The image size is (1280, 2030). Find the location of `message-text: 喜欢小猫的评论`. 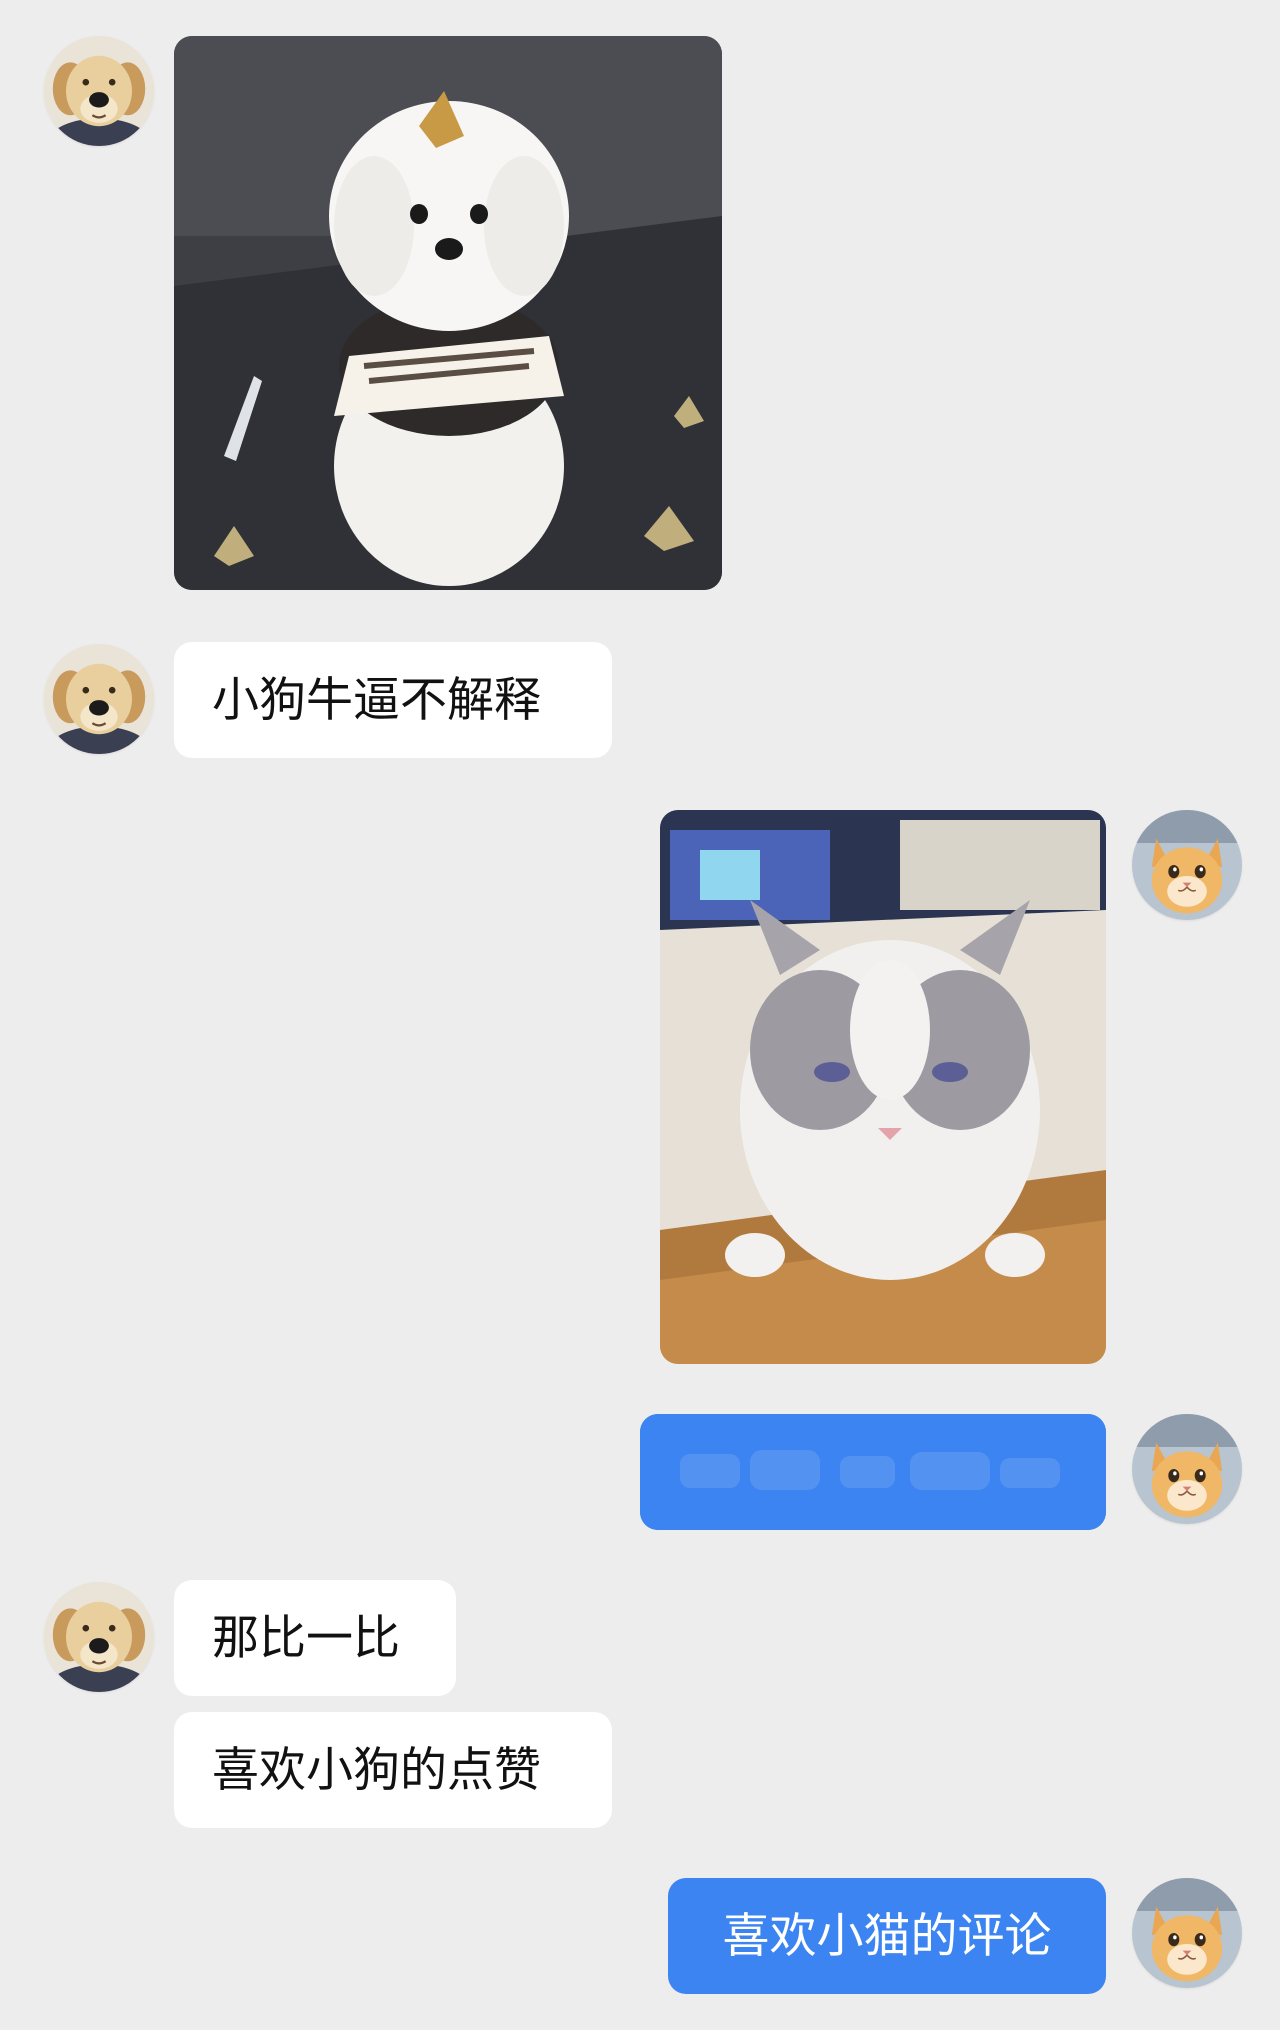

message-text: 喜欢小猫的评论 is located at coordinates (887, 1936).